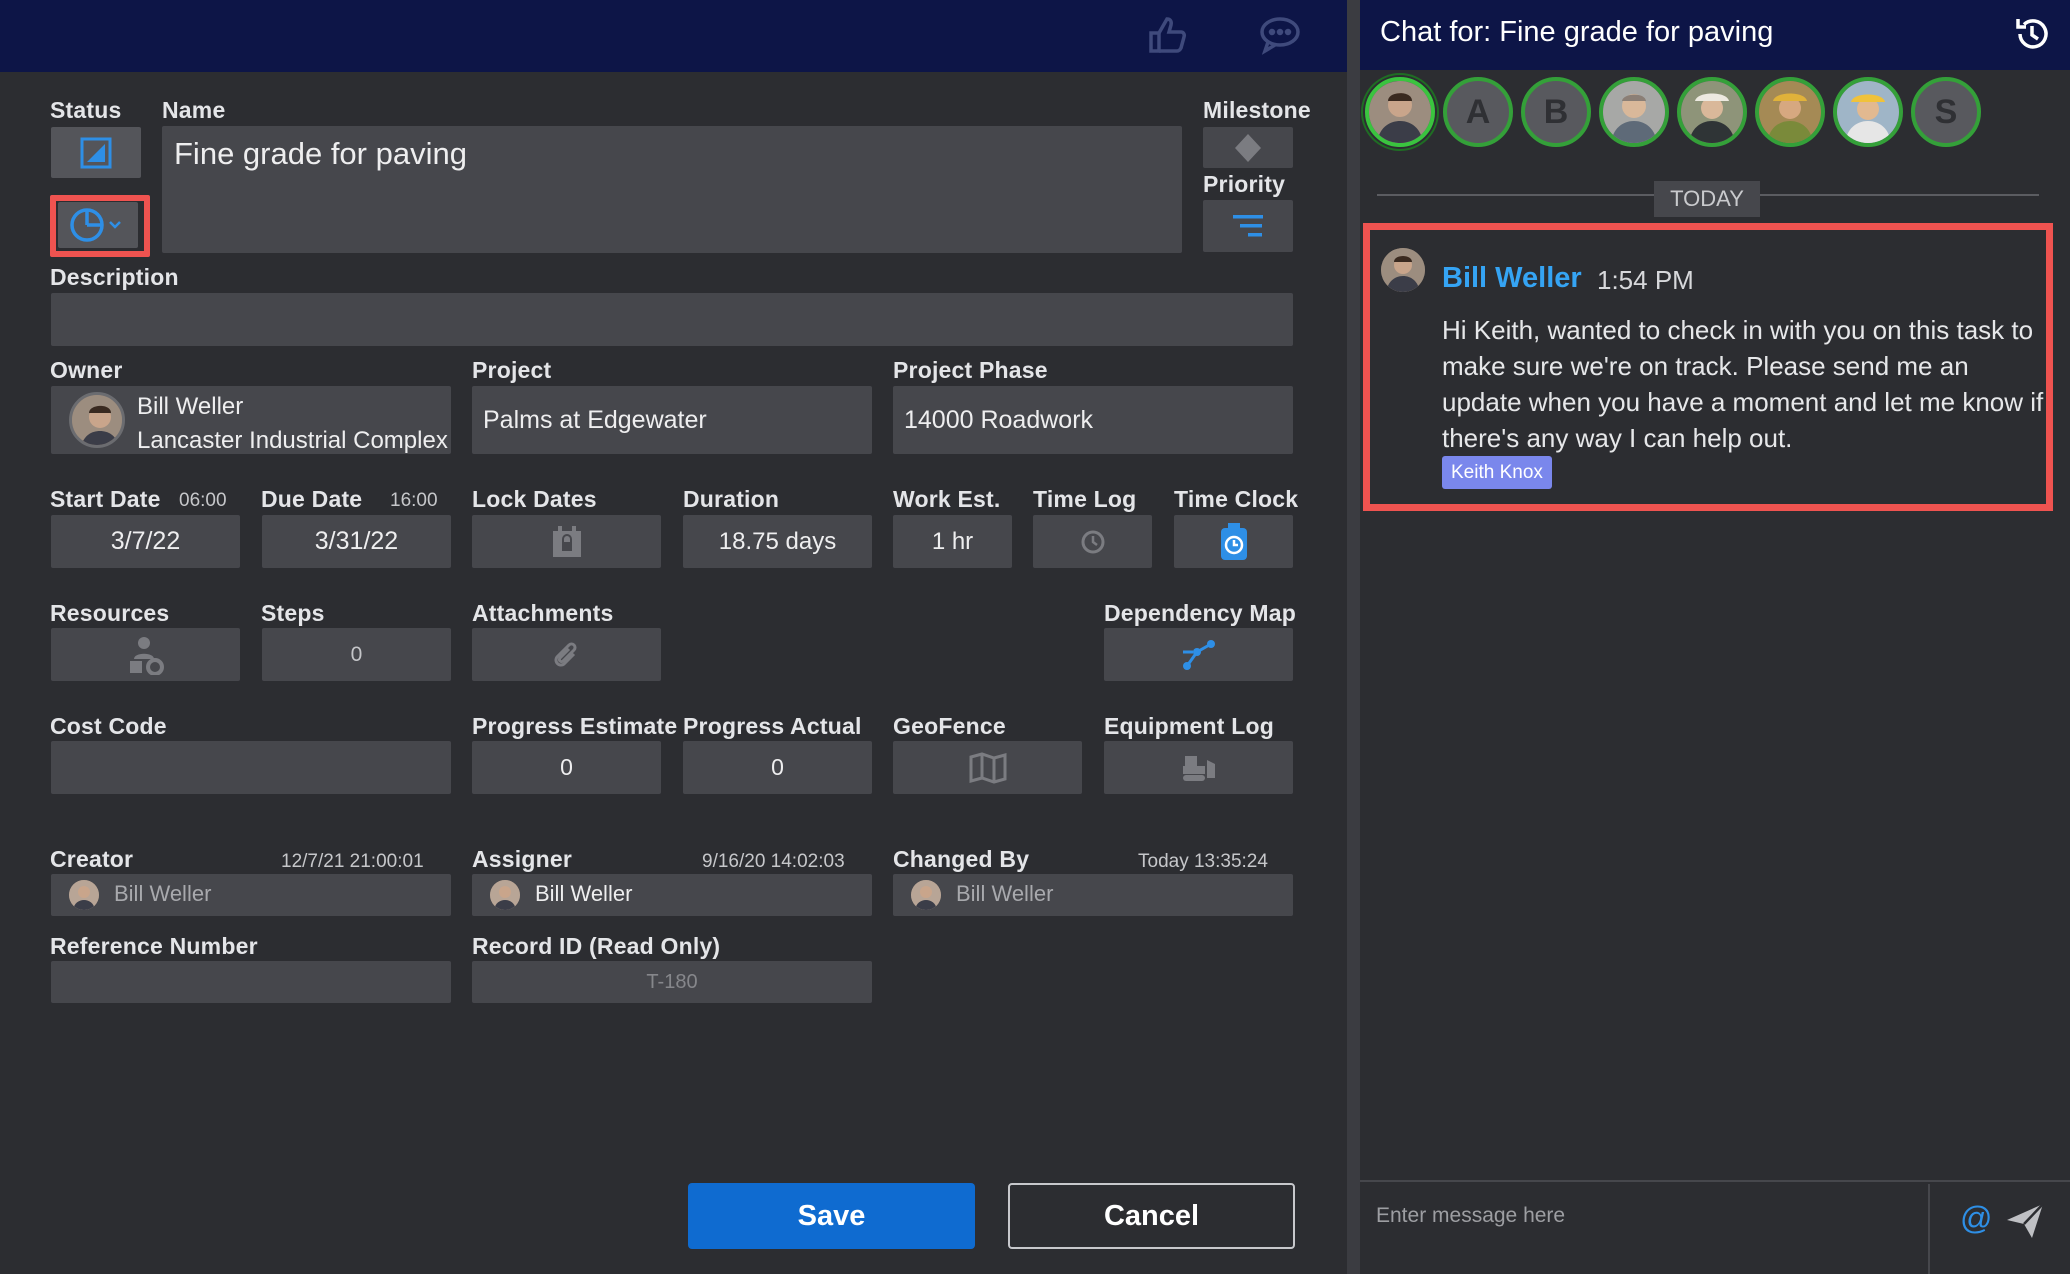 The image size is (2070, 1274). Describe the element at coordinates (251, 982) in the screenshot. I see `reference-number-input` at that location.